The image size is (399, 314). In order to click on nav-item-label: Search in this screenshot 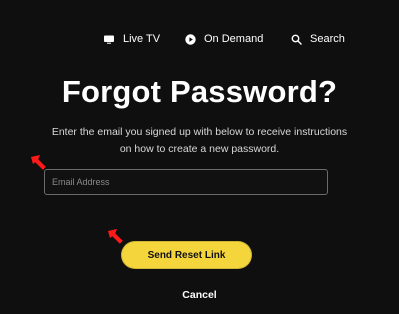, I will do `click(327, 39)`.